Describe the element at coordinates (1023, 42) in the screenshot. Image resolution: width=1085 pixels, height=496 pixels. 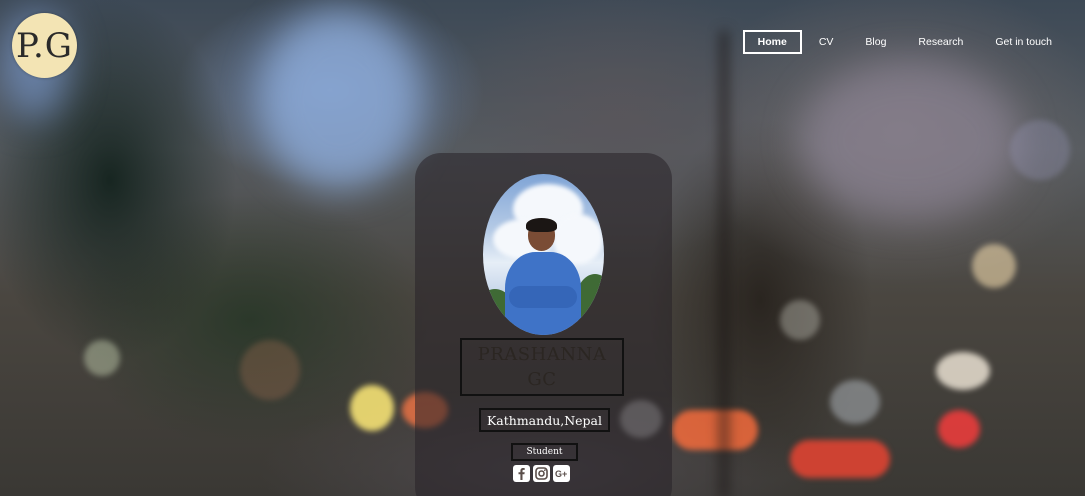
I see `nav-get-in-touch: Get in touch` at that location.